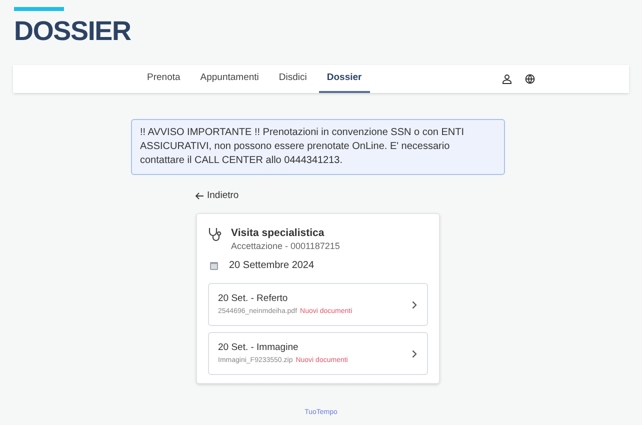 The height and width of the screenshot is (425, 642). I want to click on accent-bar, so click(39, 9).